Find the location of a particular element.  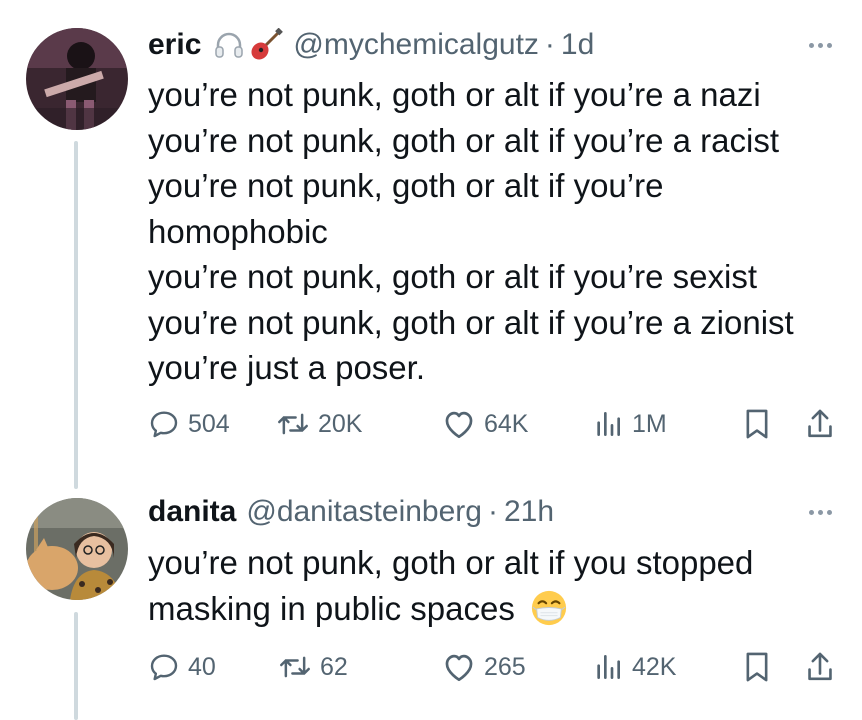

retweet-count: 62 is located at coordinates (334, 666).